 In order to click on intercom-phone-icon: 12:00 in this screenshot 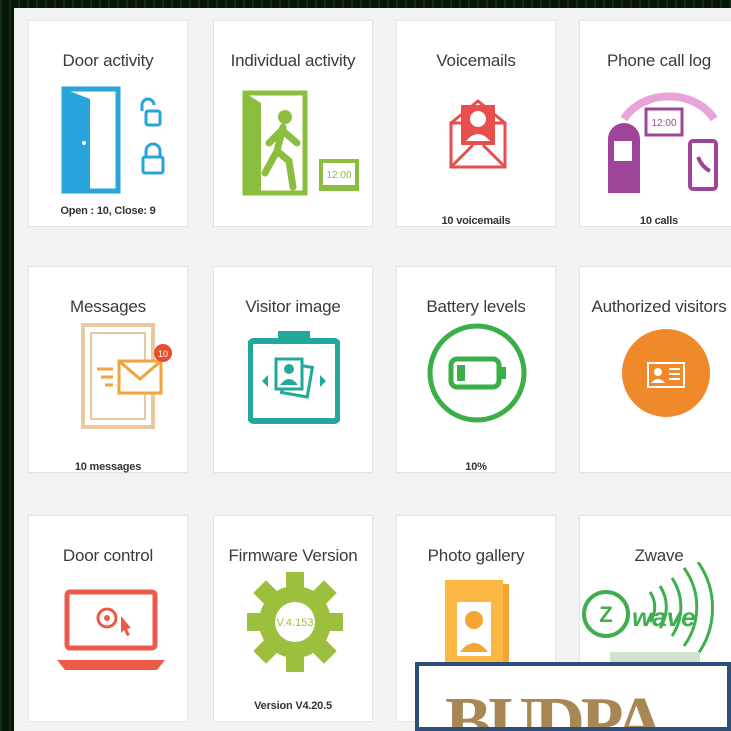, I will do `click(663, 142)`.